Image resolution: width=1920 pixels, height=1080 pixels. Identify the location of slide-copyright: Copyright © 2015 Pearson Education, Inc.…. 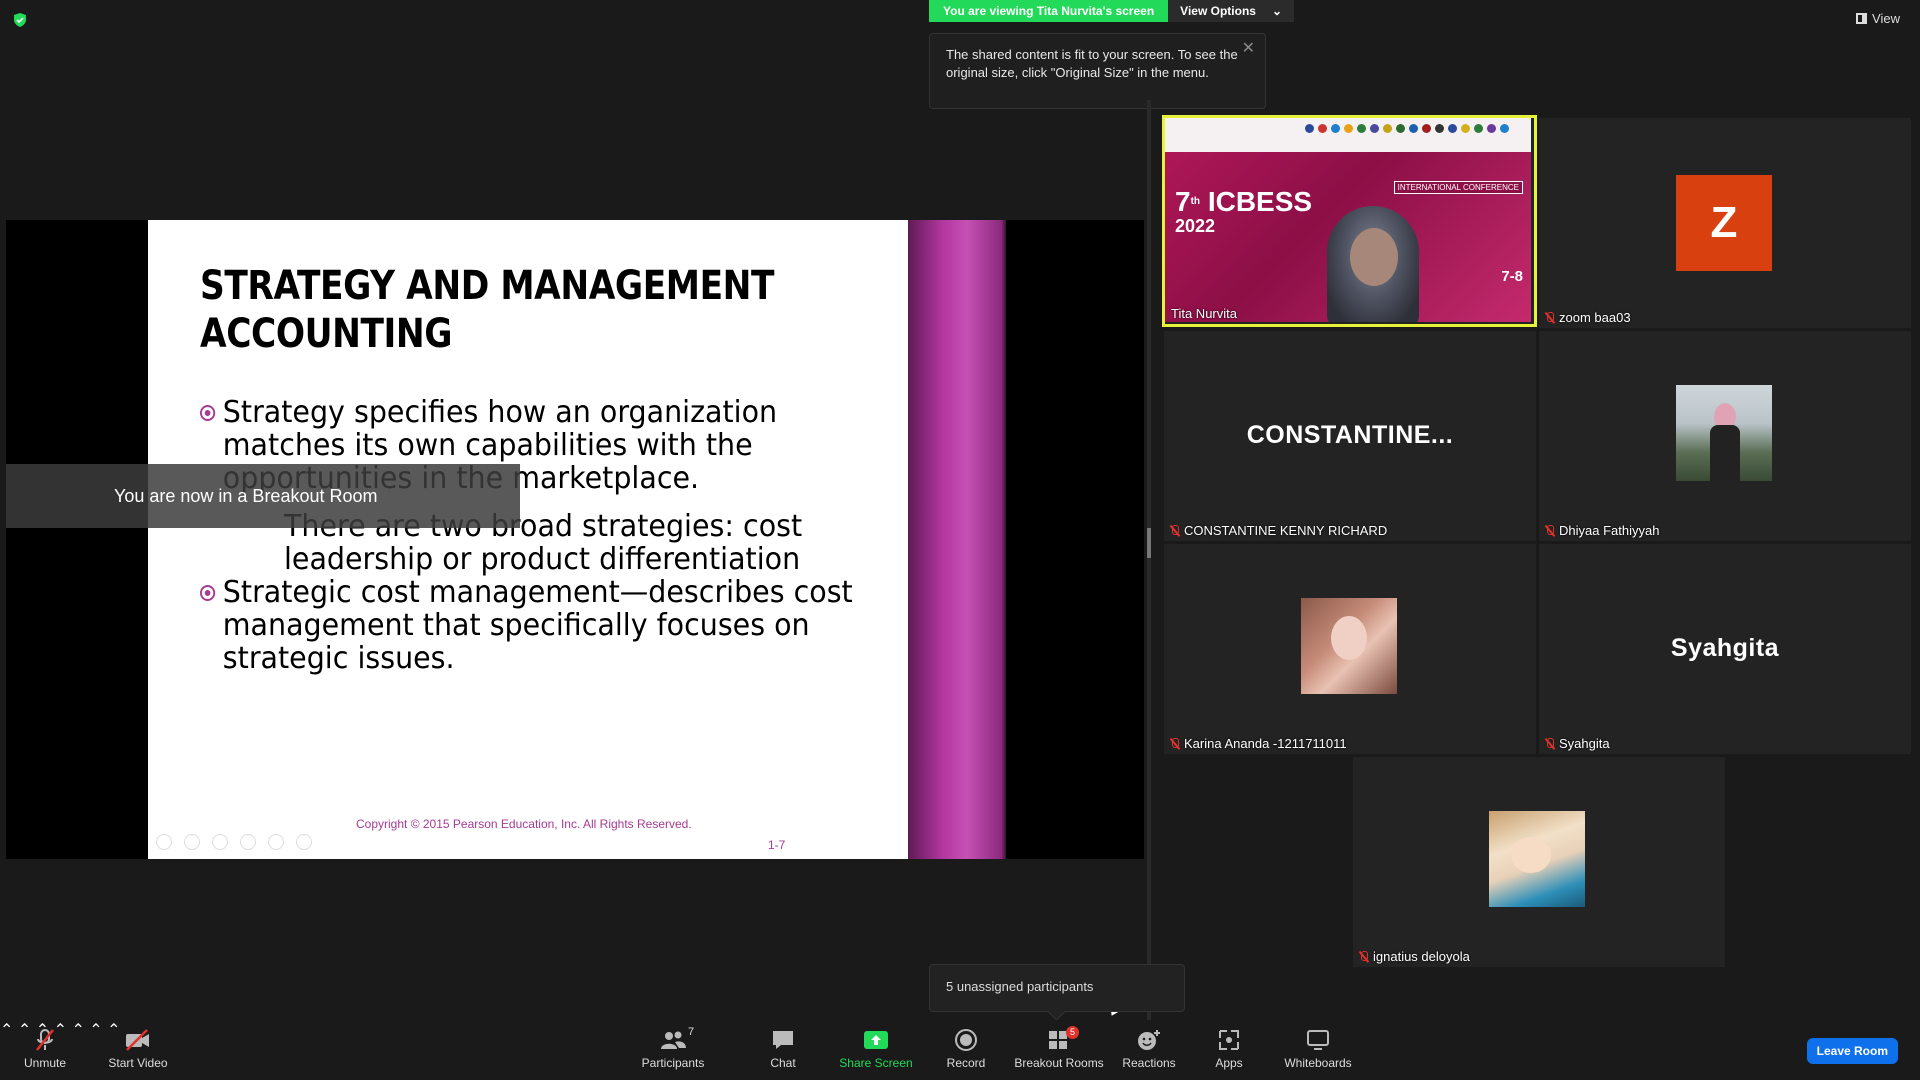
(524, 824).